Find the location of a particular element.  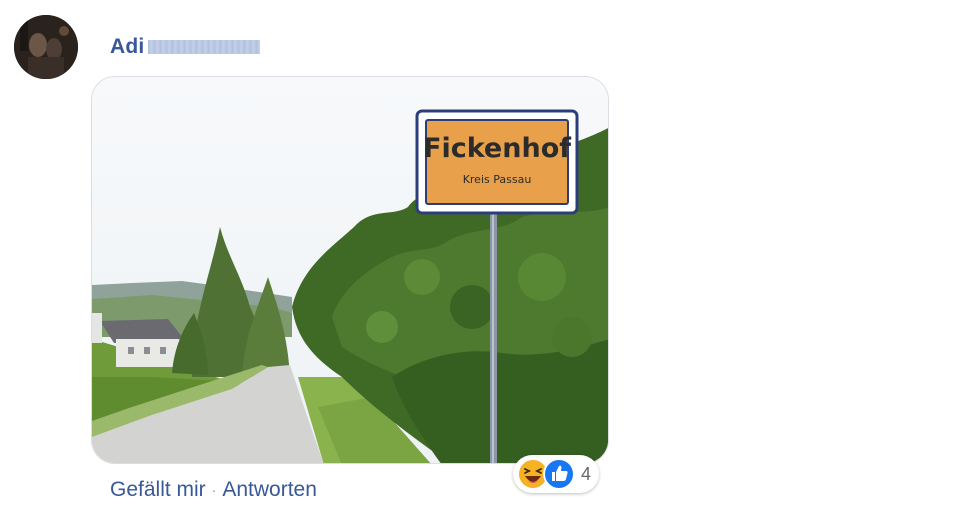

sign-title: Fickenhof is located at coordinates (497, 148).